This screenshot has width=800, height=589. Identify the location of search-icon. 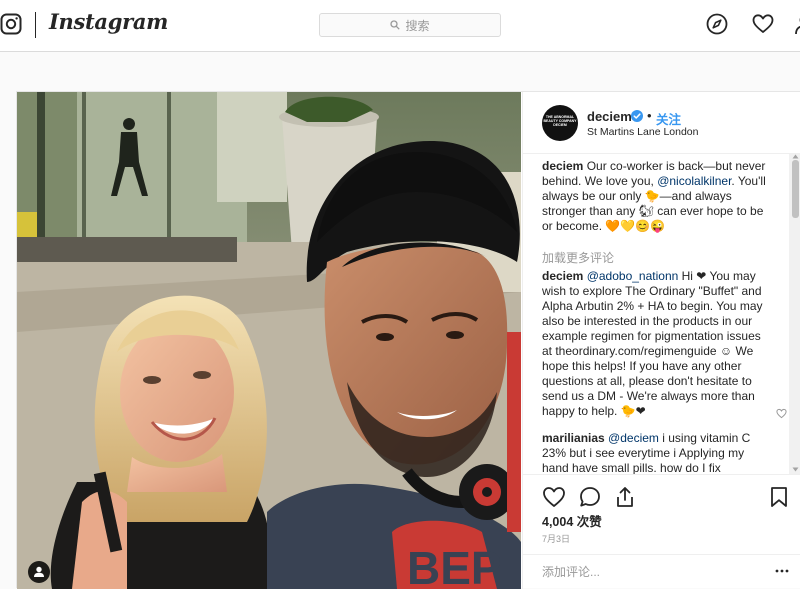
(395, 25).